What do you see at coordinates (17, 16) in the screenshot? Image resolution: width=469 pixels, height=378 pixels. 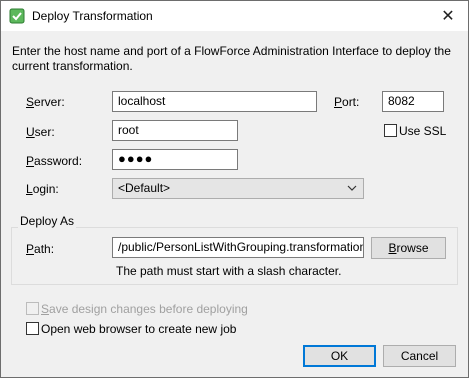 I see `app-icon` at bounding box center [17, 16].